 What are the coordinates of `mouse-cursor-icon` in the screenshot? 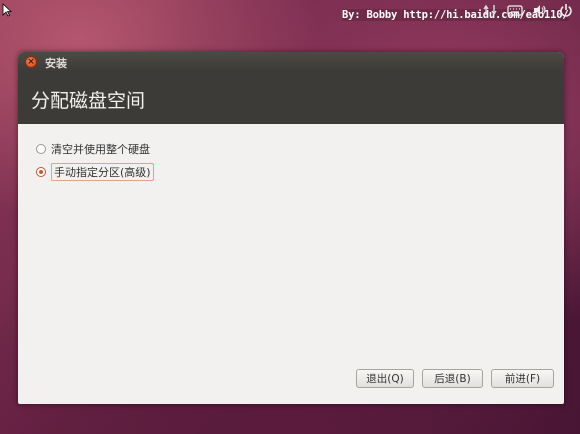 It's located at (7, 10).